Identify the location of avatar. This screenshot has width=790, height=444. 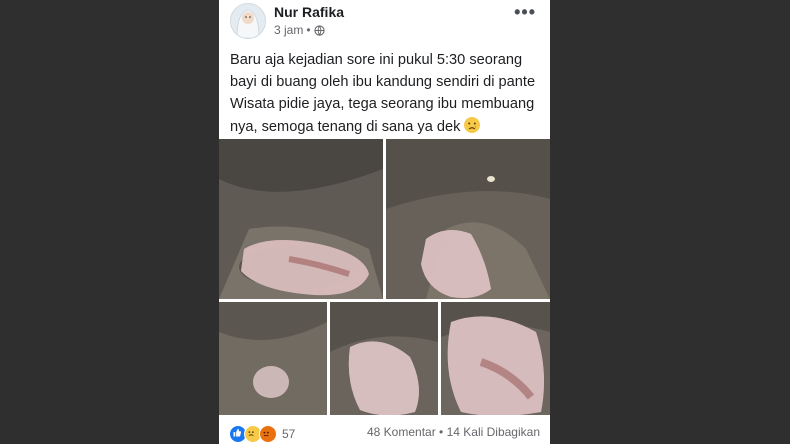
(248, 21).